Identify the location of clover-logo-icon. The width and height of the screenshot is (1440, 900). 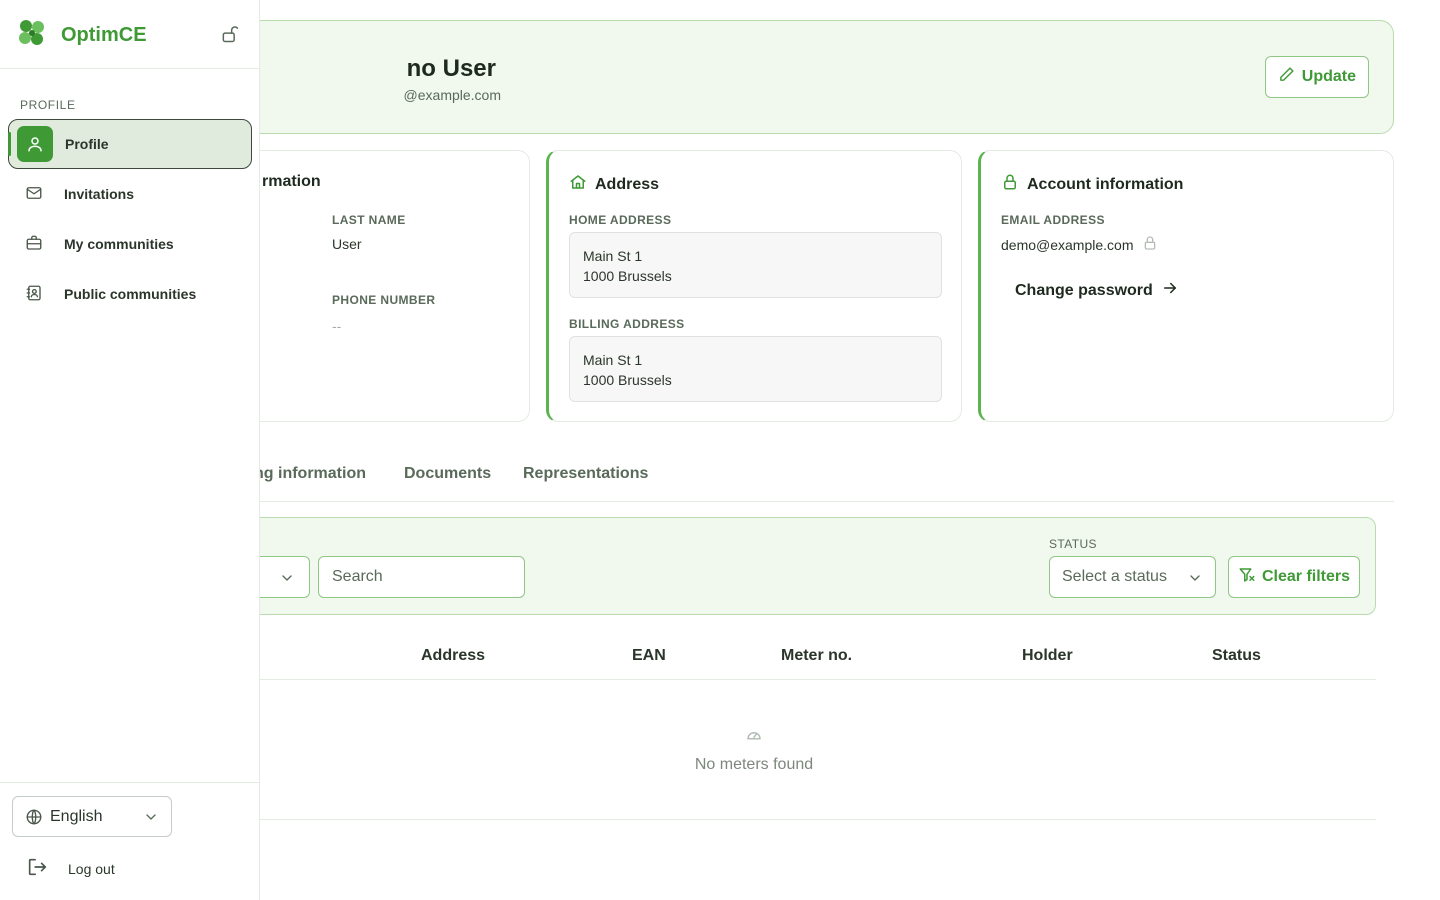
(32, 35).